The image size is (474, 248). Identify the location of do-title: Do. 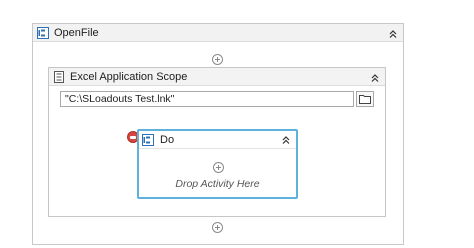
(167, 139).